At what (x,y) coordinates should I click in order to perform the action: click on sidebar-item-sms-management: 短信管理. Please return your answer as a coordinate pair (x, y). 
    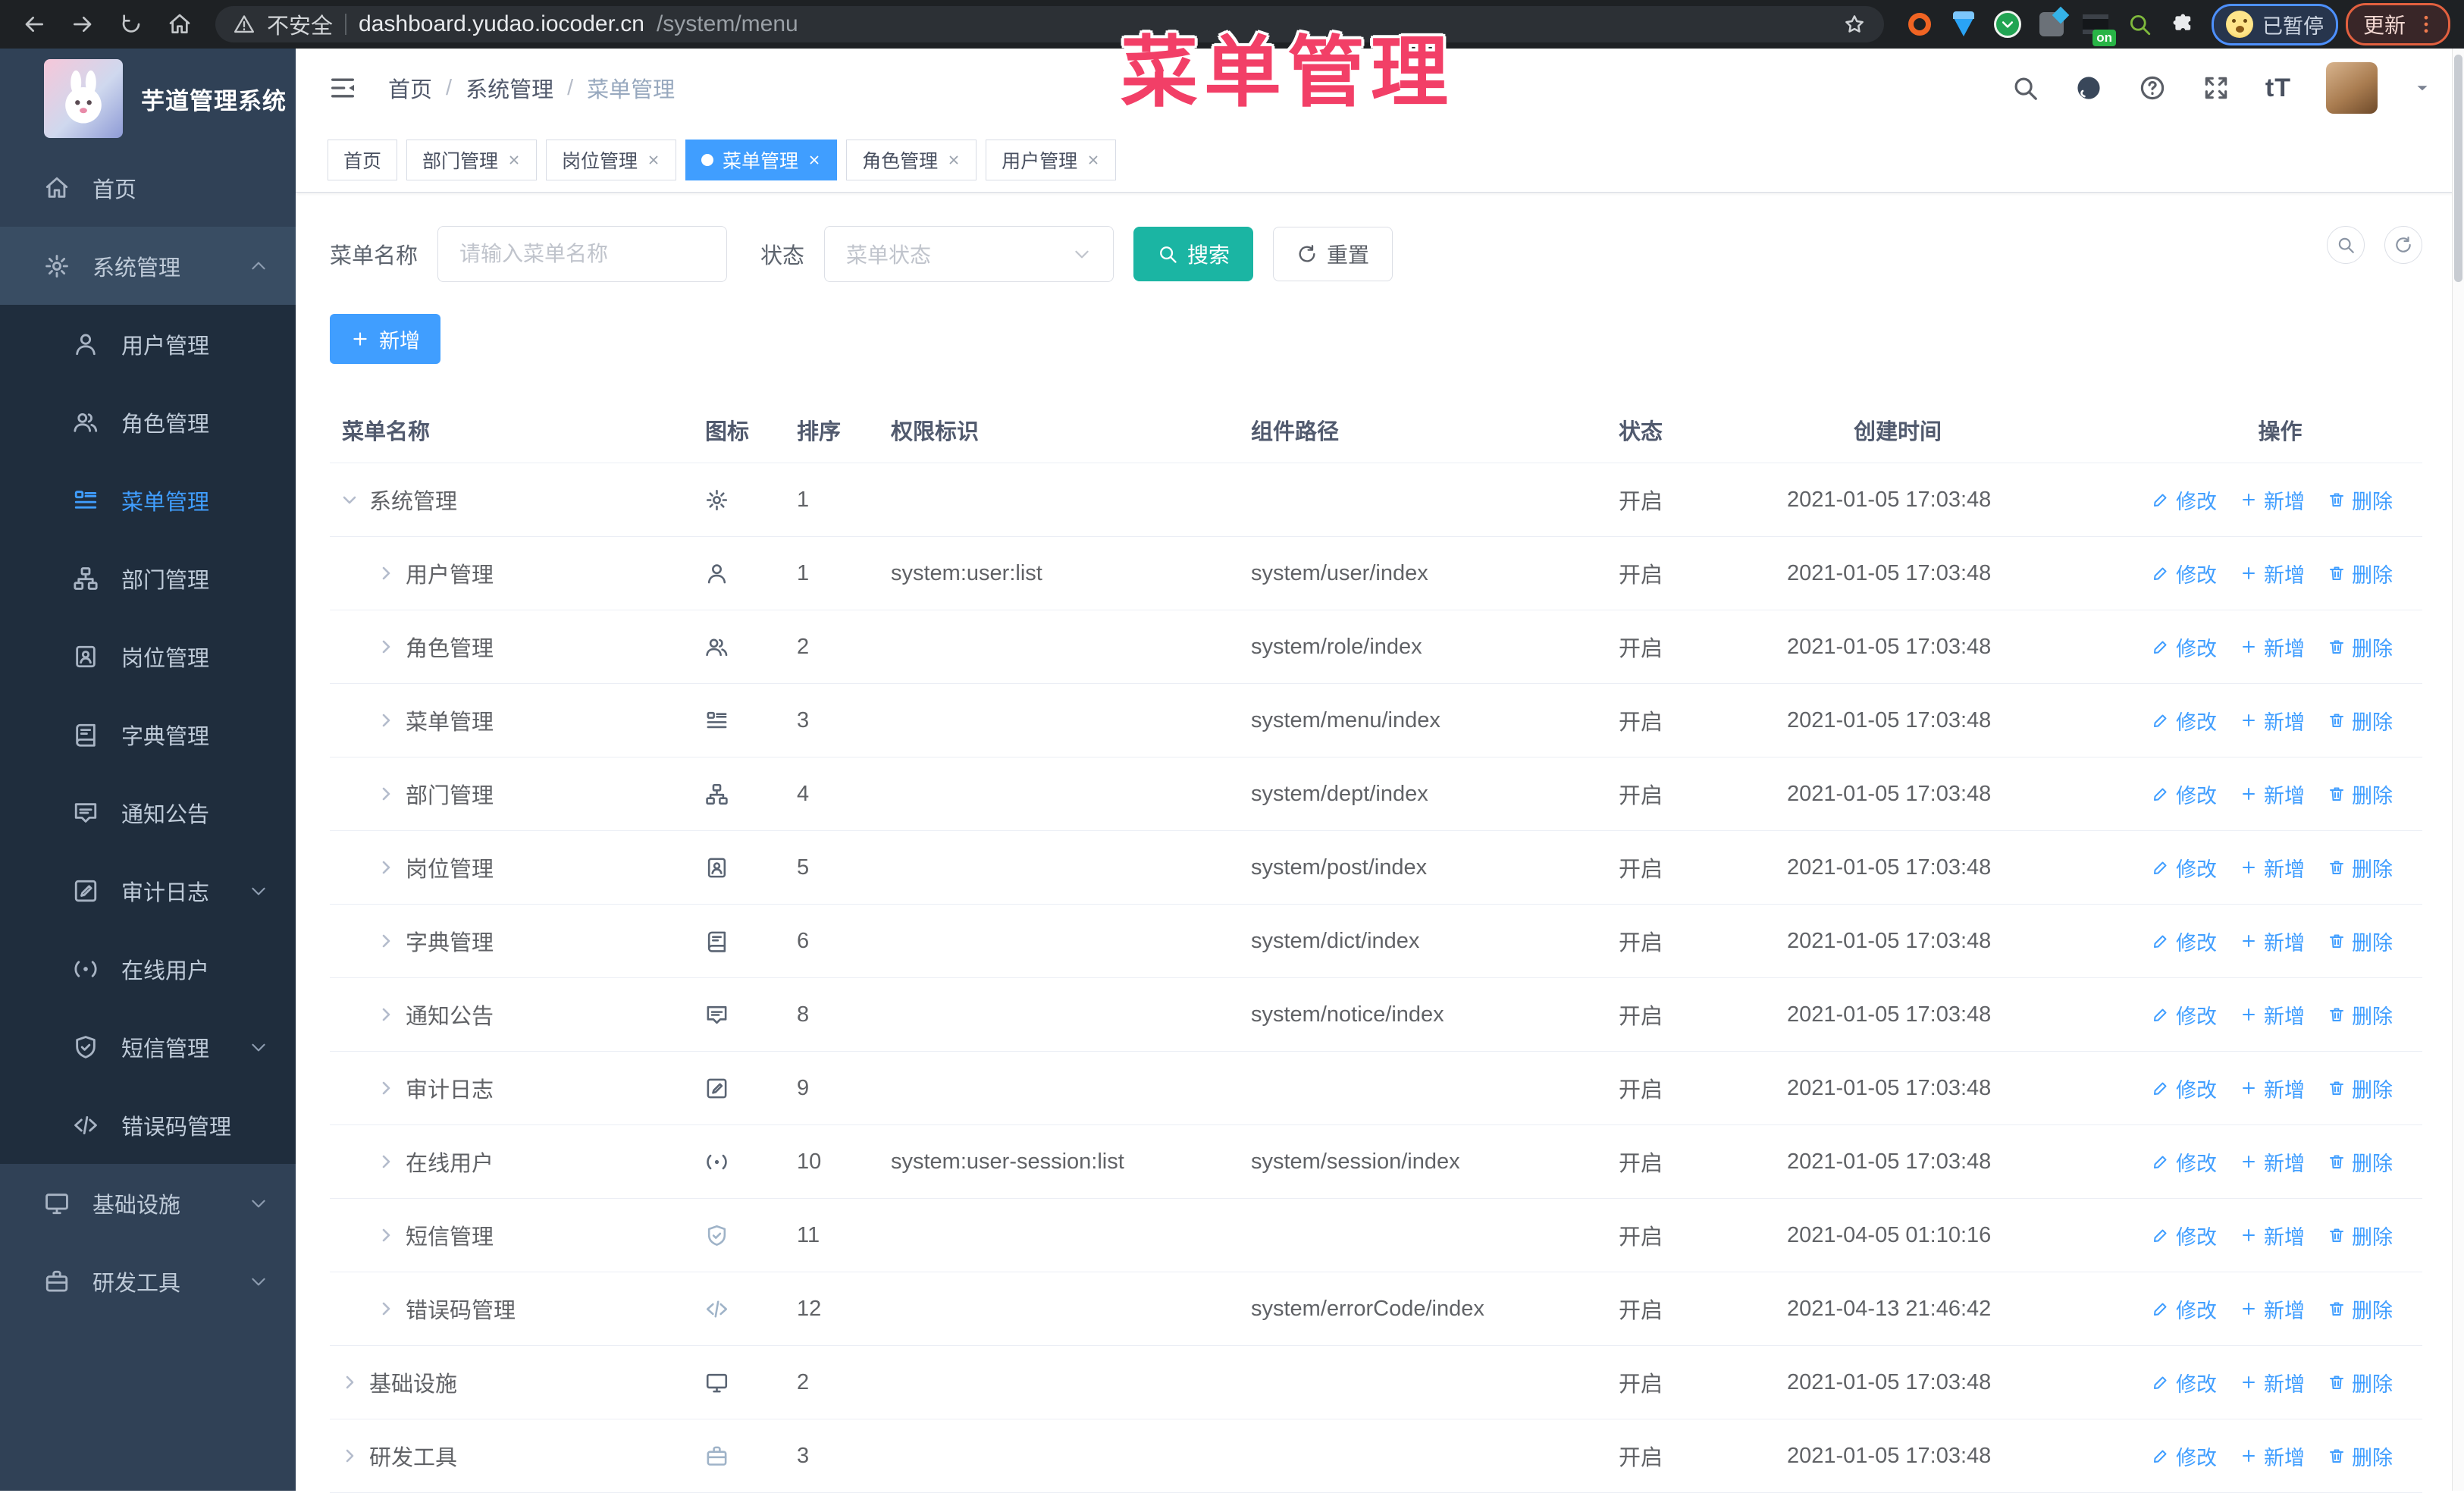
    Looking at the image, I should click on (148, 1047).